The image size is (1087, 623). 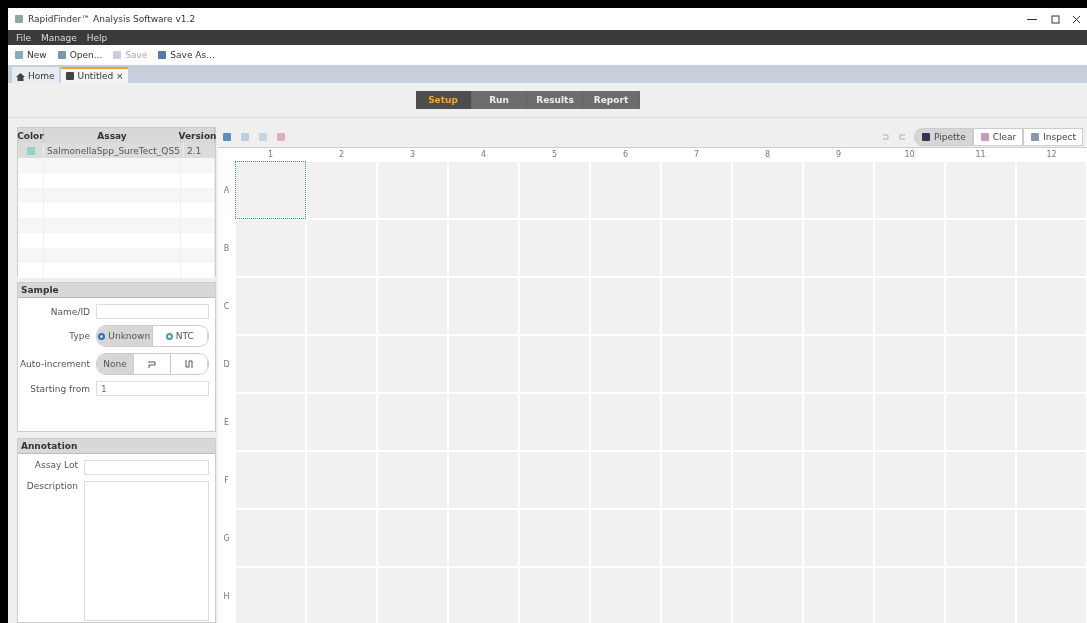 What do you see at coordinates (998, 137) in the screenshot?
I see `tool-button: Clear` at bounding box center [998, 137].